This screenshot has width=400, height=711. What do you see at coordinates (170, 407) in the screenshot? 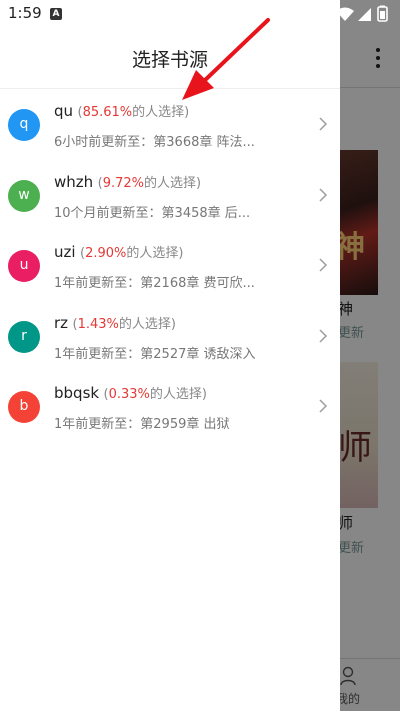
I see `source-item-bbqsk: b bbqsk (0.33%的人选择) 1年前更新至：第2959章 出狱` at bounding box center [170, 407].